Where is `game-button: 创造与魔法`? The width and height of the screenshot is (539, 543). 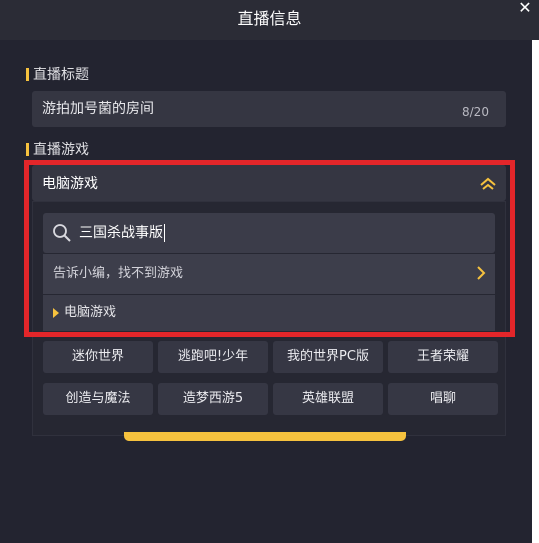
game-button: 创造与魔法 is located at coordinates (98, 399).